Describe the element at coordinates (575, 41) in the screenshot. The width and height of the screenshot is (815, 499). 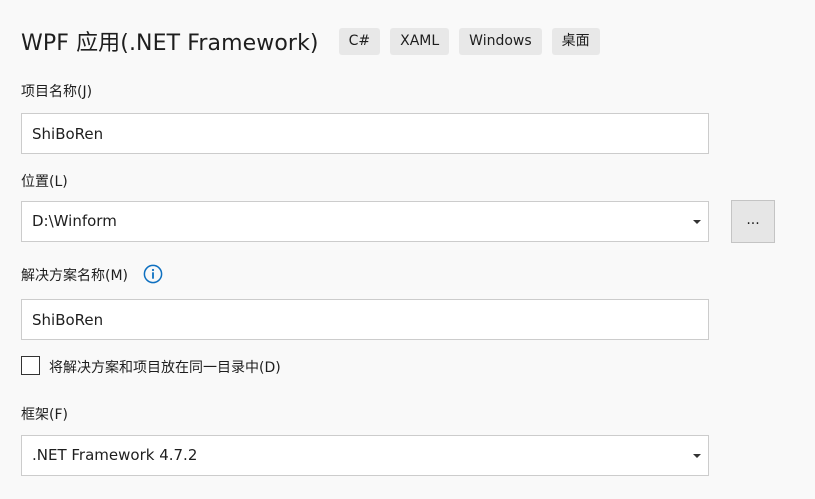
I see `tag-desktop: 桌面` at that location.